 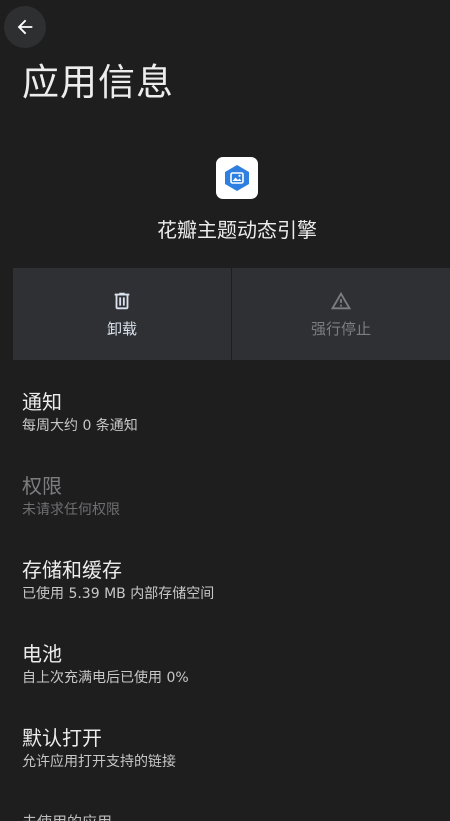 What do you see at coordinates (105, 678) in the screenshot?
I see `setting-summary: 自上次充满电后已使用 0%` at bounding box center [105, 678].